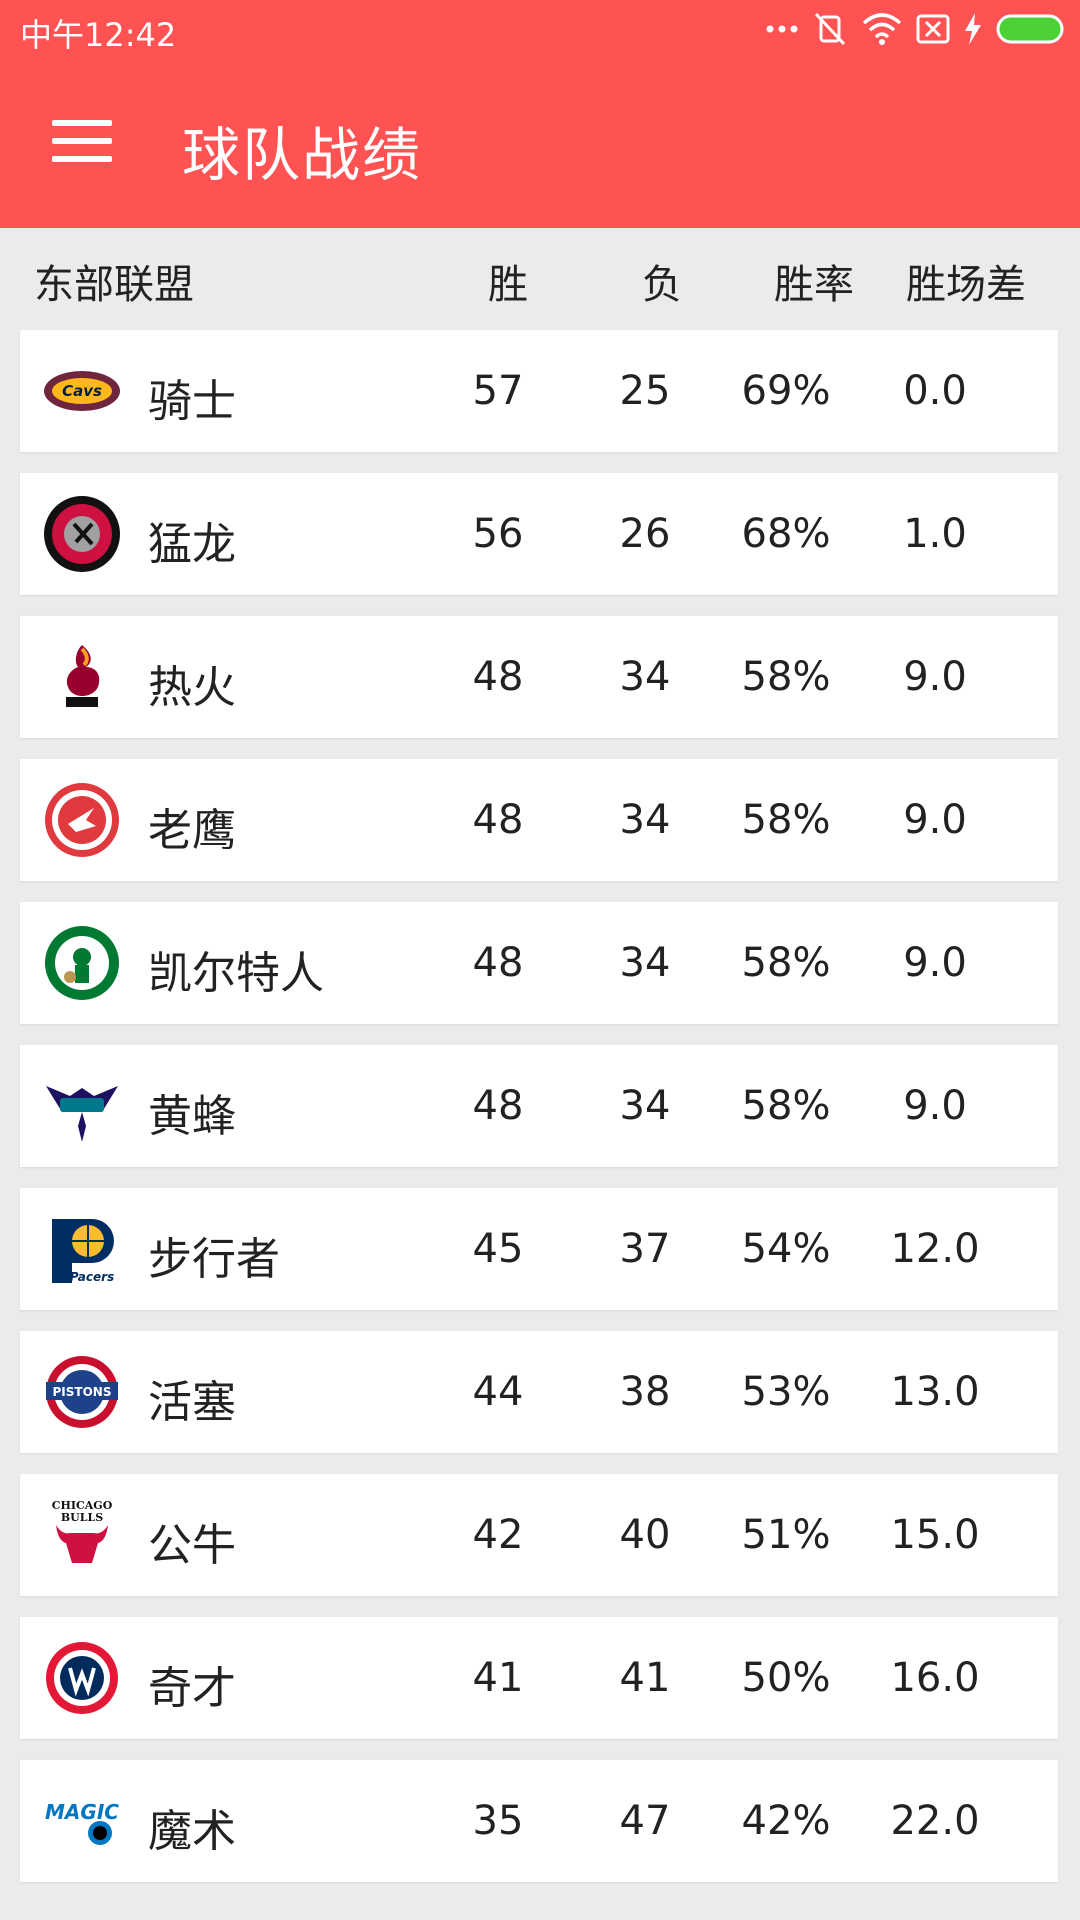 The height and width of the screenshot is (1920, 1080). What do you see at coordinates (498, 1392) in the screenshot?
I see `wins-value: 44` at bounding box center [498, 1392].